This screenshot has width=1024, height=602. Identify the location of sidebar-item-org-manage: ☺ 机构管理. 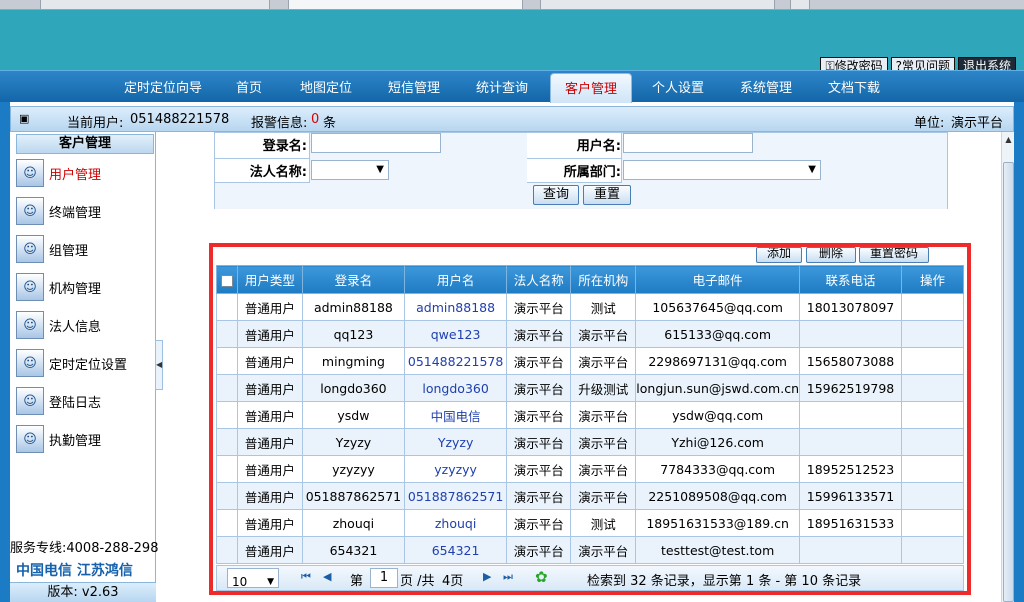
(85, 287).